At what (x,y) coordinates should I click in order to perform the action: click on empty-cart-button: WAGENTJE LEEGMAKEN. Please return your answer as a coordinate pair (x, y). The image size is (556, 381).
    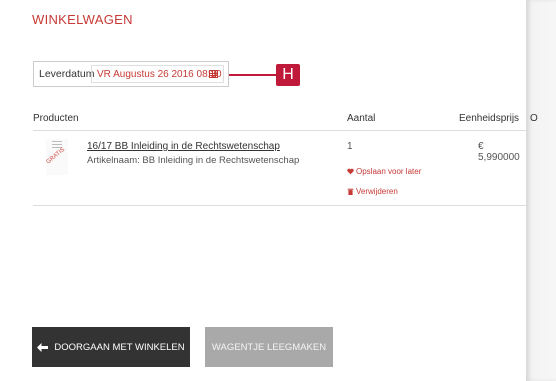
    Looking at the image, I should click on (269, 347).